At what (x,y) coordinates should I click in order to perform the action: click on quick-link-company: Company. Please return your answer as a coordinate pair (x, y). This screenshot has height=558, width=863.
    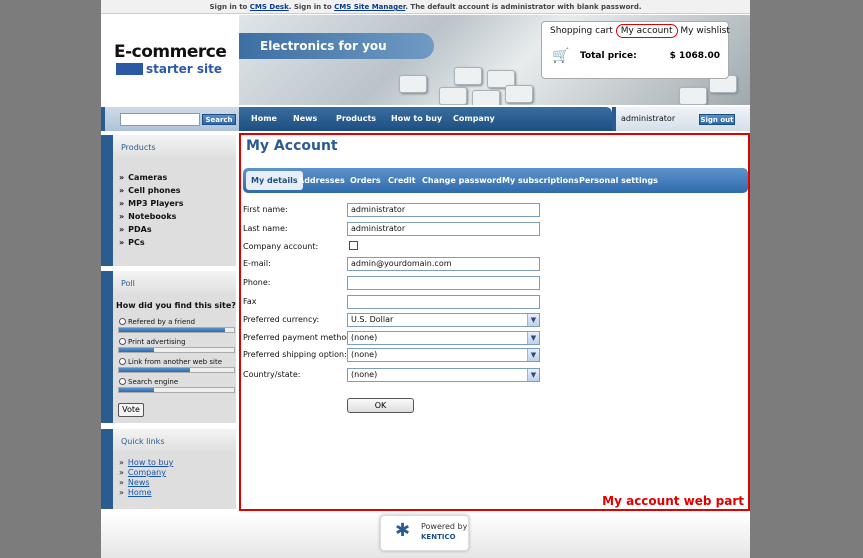
    Looking at the image, I should click on (142, 472).